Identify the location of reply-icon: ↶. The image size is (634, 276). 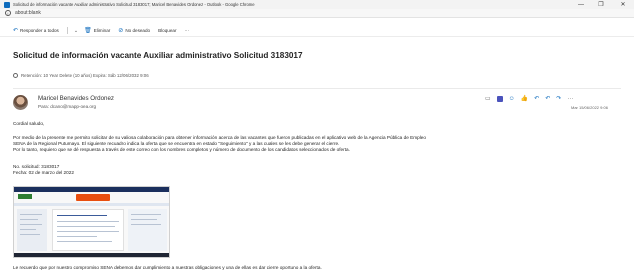
(536, 99).